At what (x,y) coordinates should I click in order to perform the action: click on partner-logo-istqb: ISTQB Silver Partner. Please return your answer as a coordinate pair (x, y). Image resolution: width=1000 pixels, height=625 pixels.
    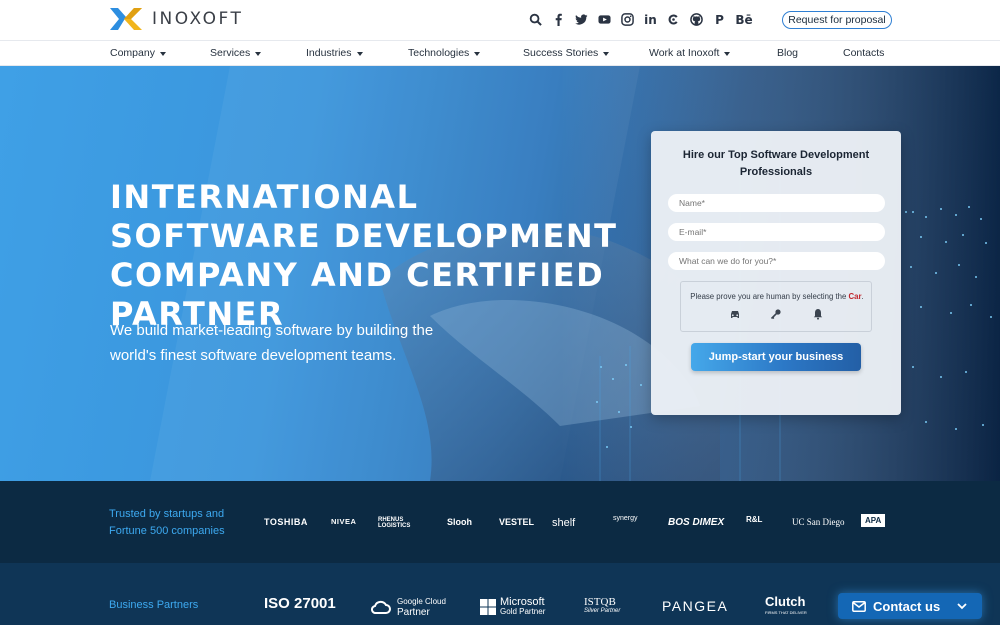
    Looking at the image, I should click on (602, 606).